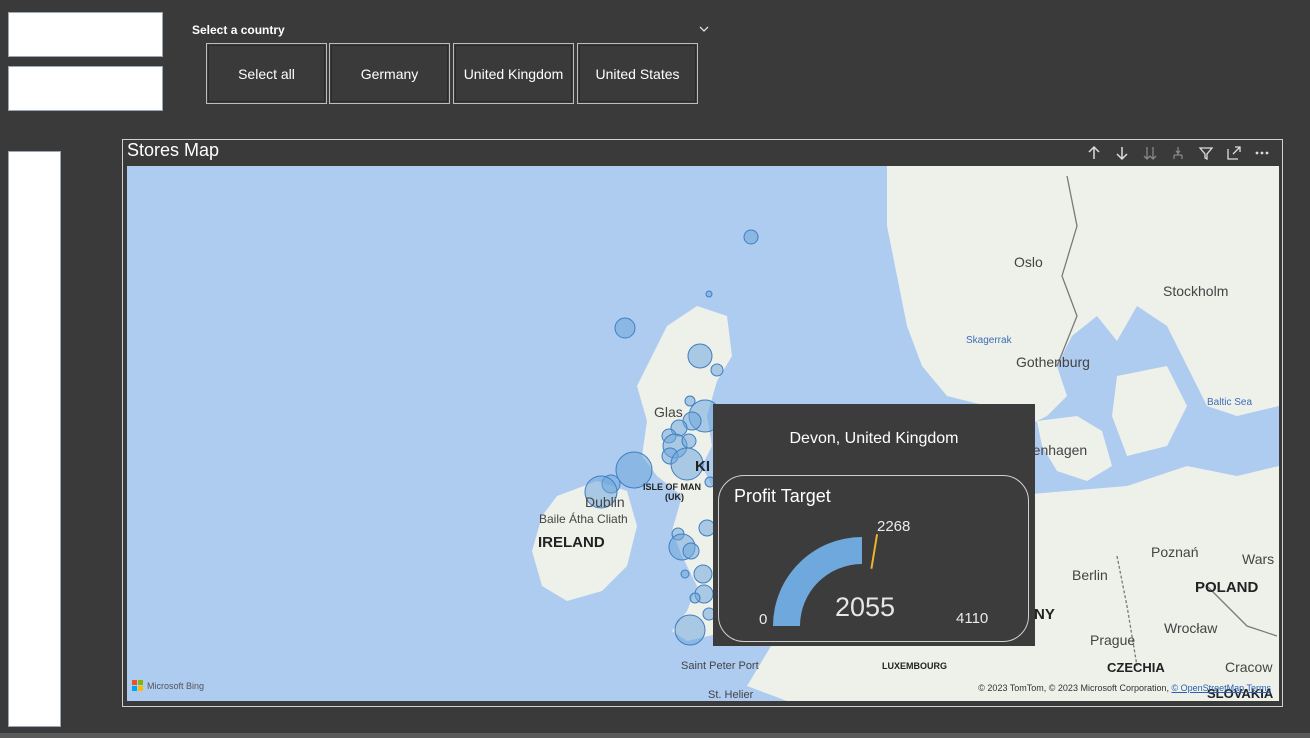 Image resolution: width=1310 pixels, height=738 pixels. Describe the element at coordinates (1258, 559) in the screenshot. I see `map-label-warsaw-partial: Wars` at that location.